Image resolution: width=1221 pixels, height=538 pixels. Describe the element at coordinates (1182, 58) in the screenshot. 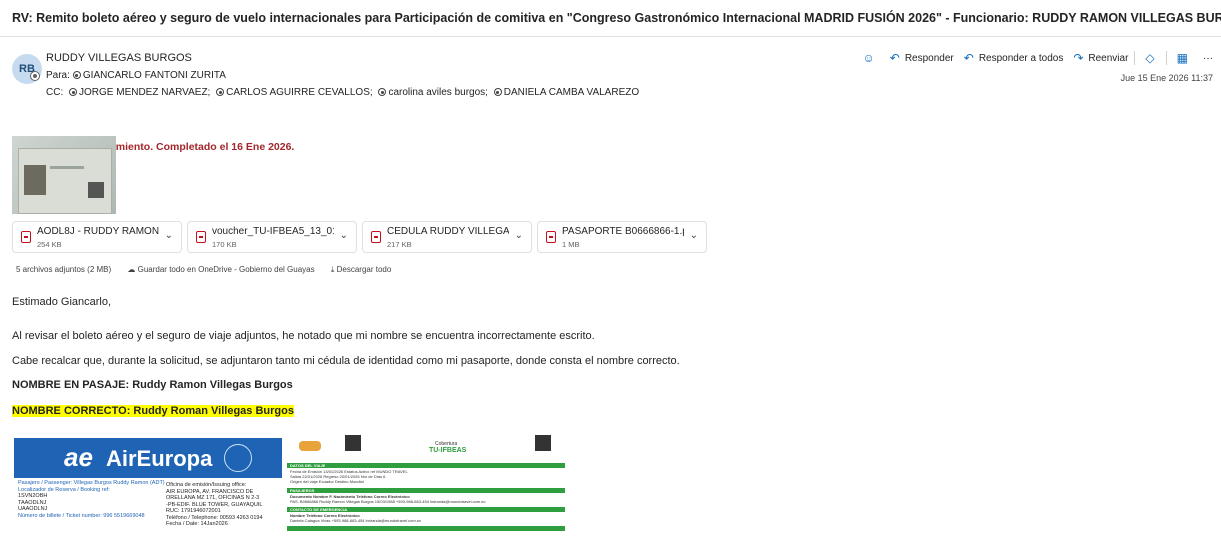

I see `apps-icon: ▦` at that location.